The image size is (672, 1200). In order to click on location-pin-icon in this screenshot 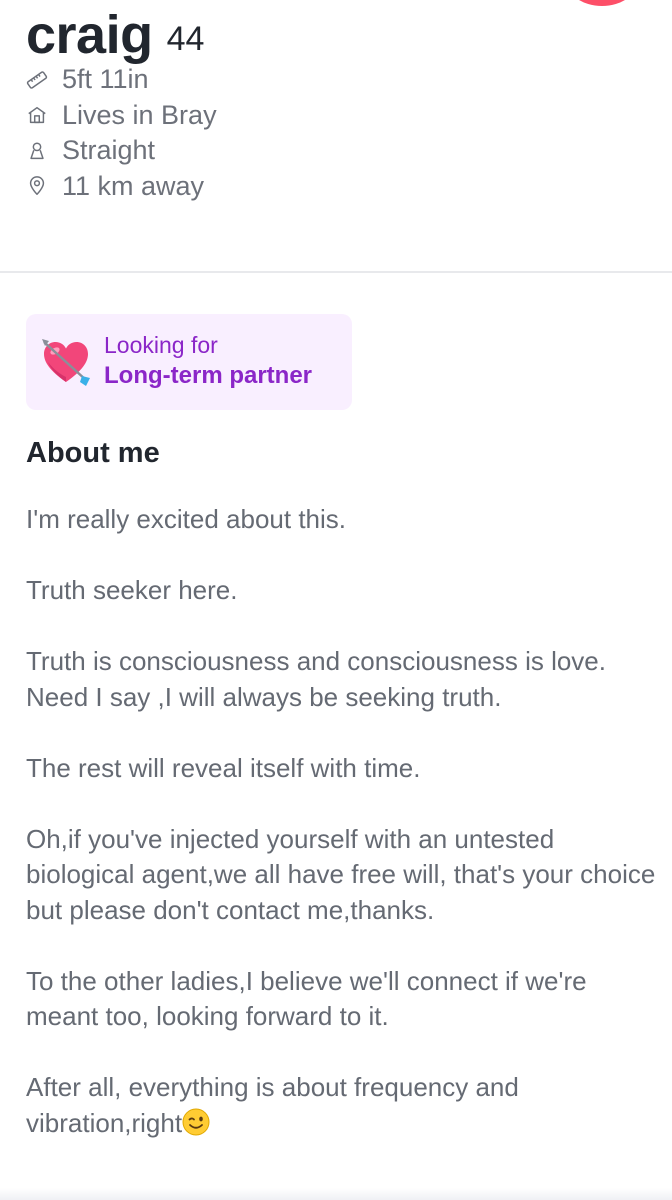, I will do `click(37, 186)`.